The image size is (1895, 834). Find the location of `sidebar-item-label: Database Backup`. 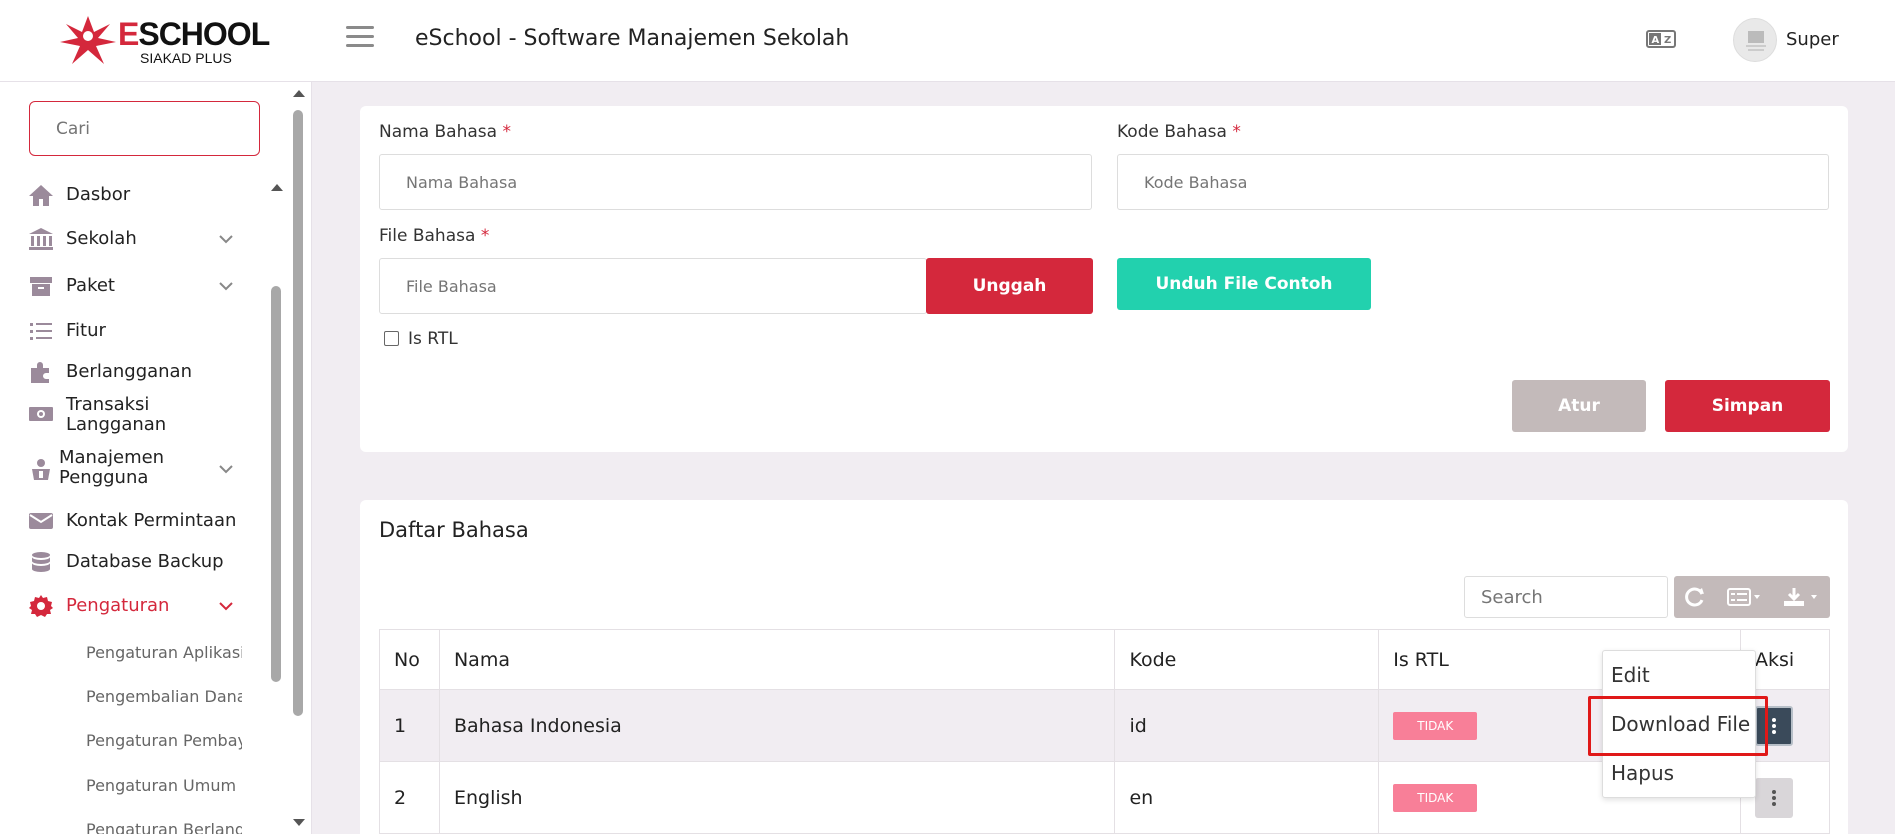

sidebar-item-label: Database Backup is located at coordinates (145, 561).